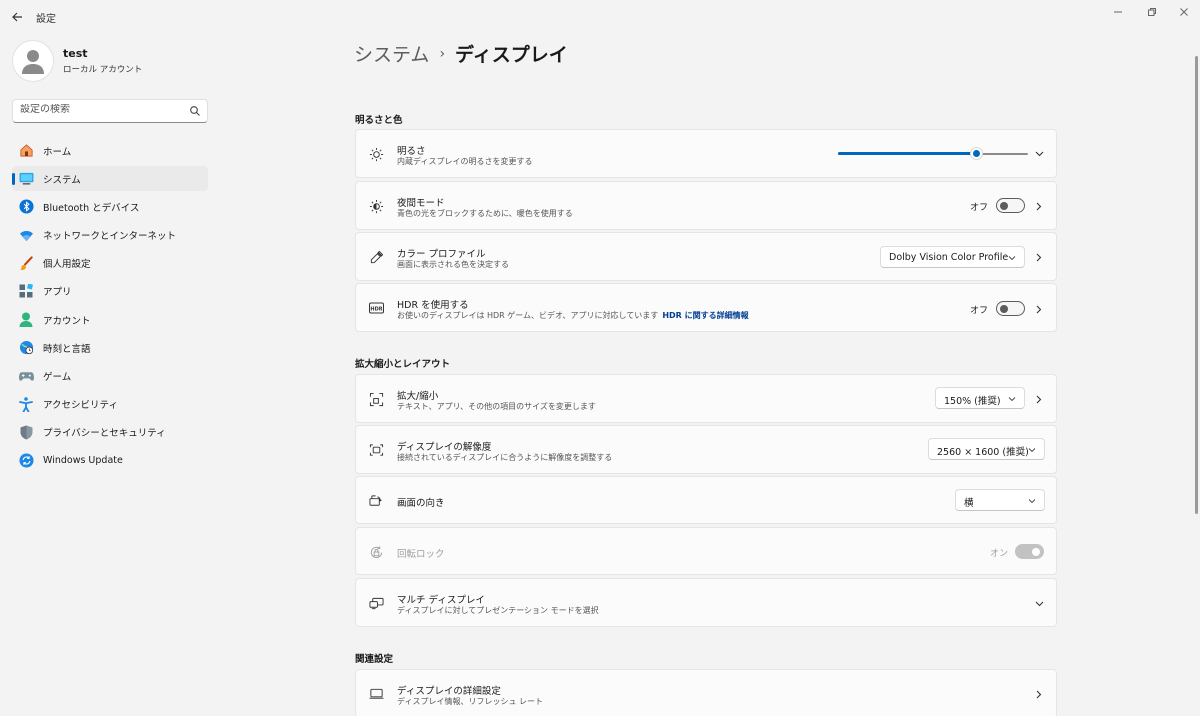 This screenshot has height=716, width=1200. I want to click on sidebar-item-accounts: アカウント, so click(110, 319).